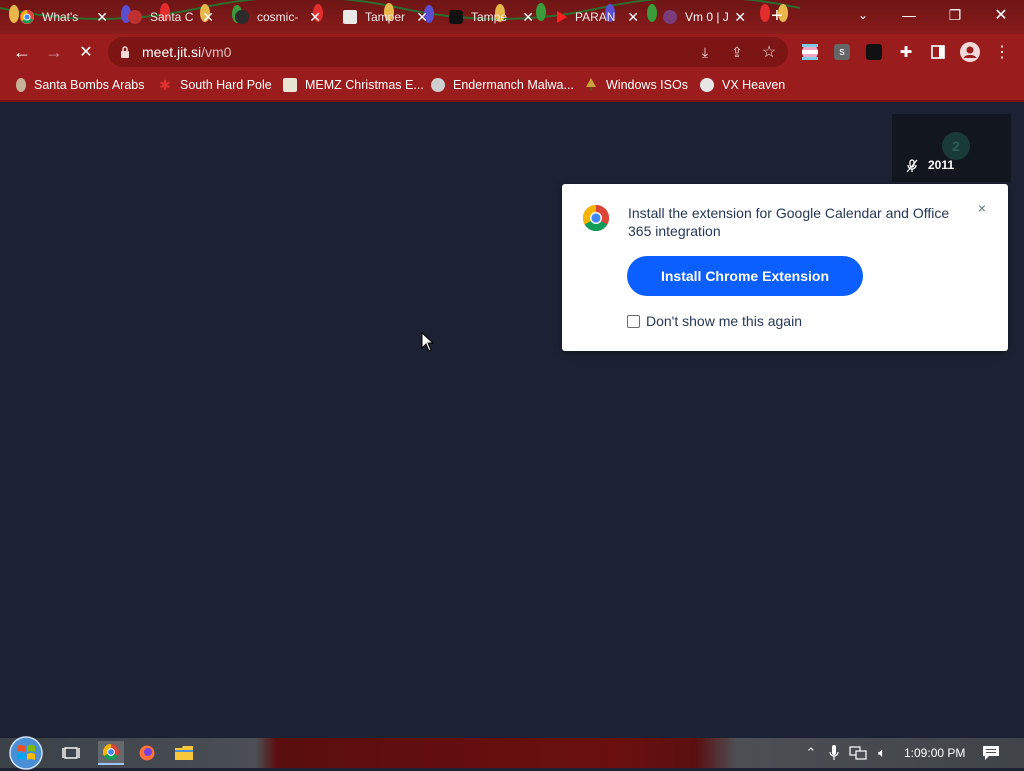 Image resolution: width=1024 pixels, height=771 pixels. What do you see at coordinates (707, 17) in the screenshot?
I see `tab-title: Vm 0 | J` at bounding box center [707, 17].